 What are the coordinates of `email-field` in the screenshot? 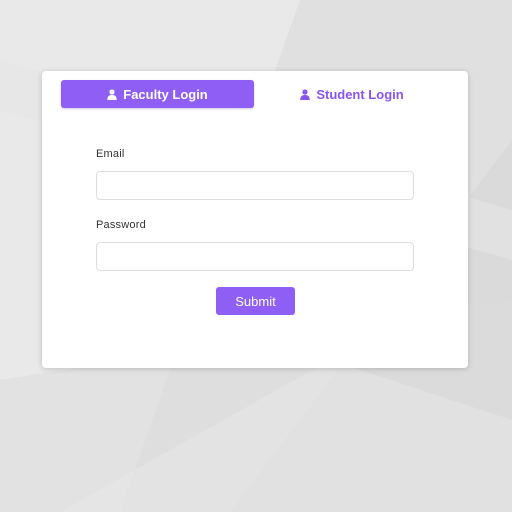 It's located at (255, 185).